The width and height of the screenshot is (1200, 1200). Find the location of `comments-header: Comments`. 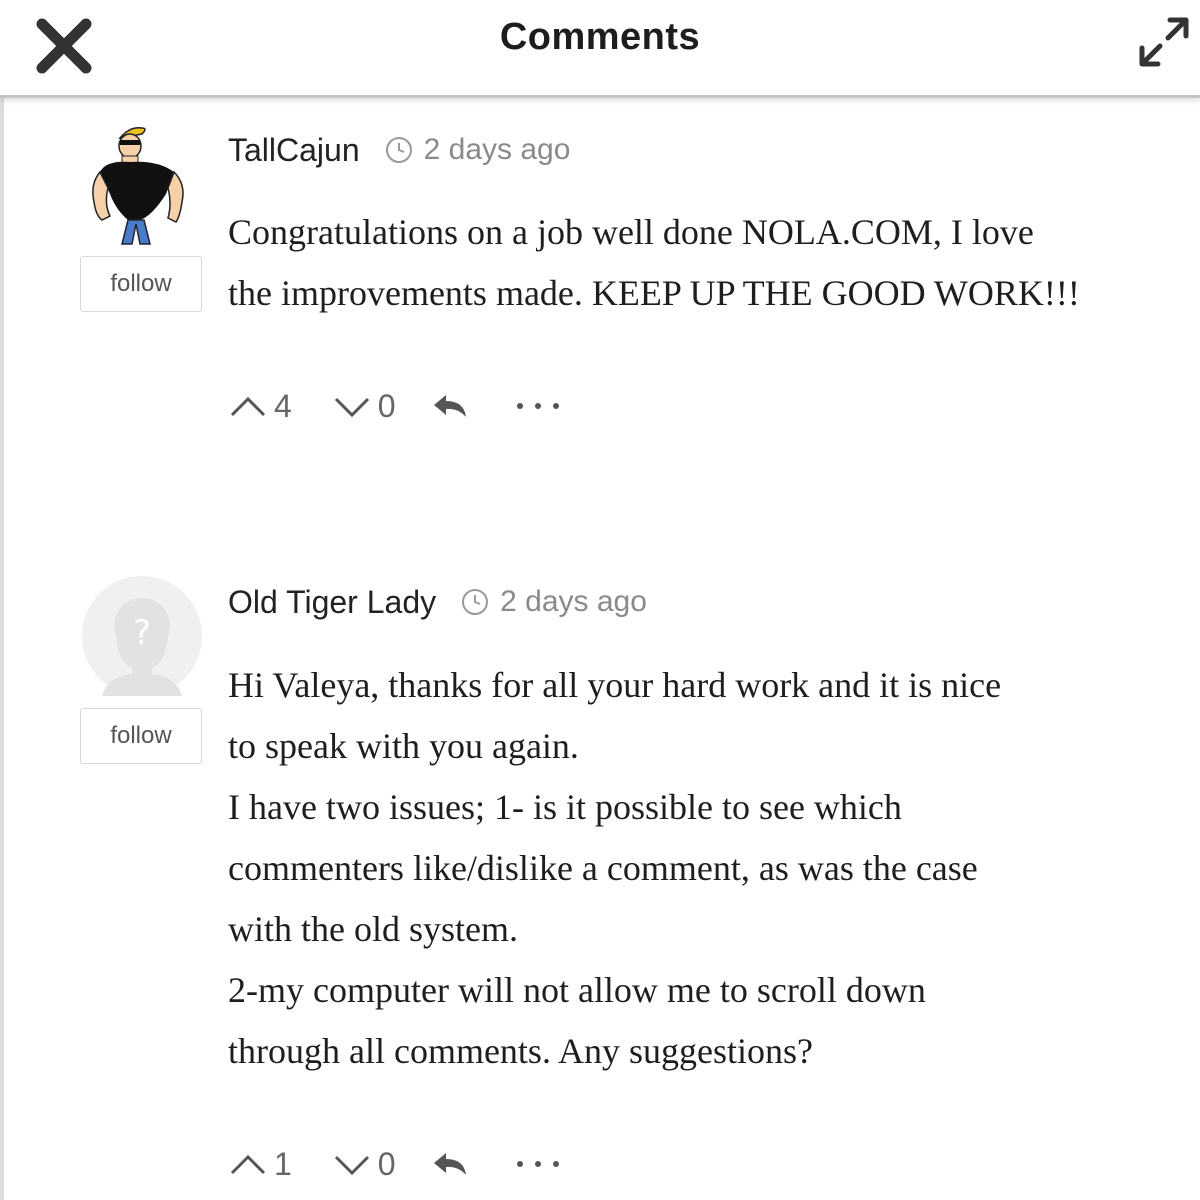

comments-header: Comments is located at coordinates (600, 49).